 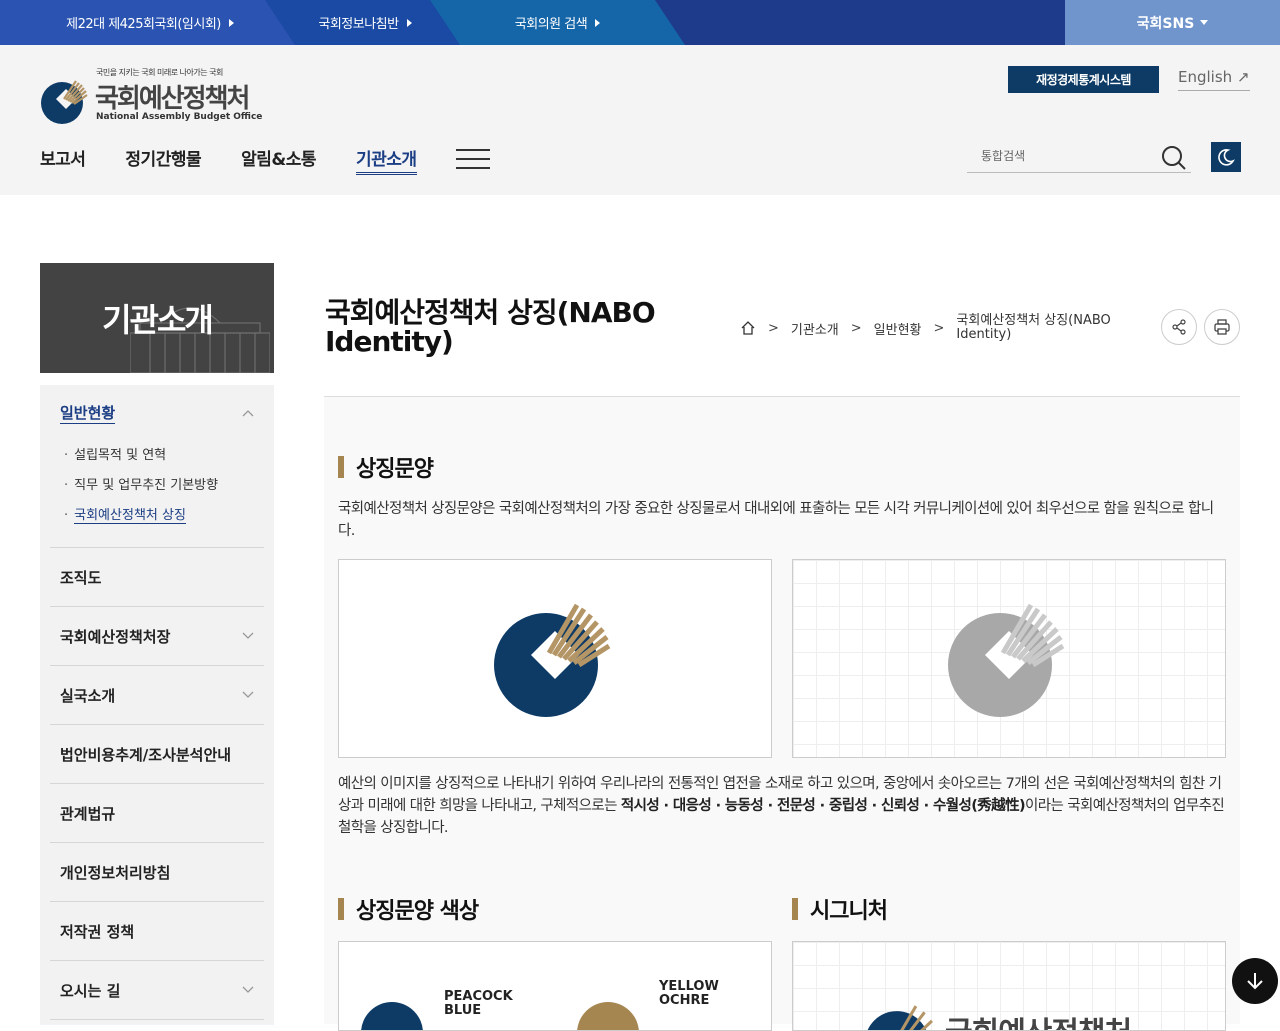 What do you see at coordinates (1204, 22) in the screenshot?
I see `caret-down-icon` at bounding box center [1204, 22].